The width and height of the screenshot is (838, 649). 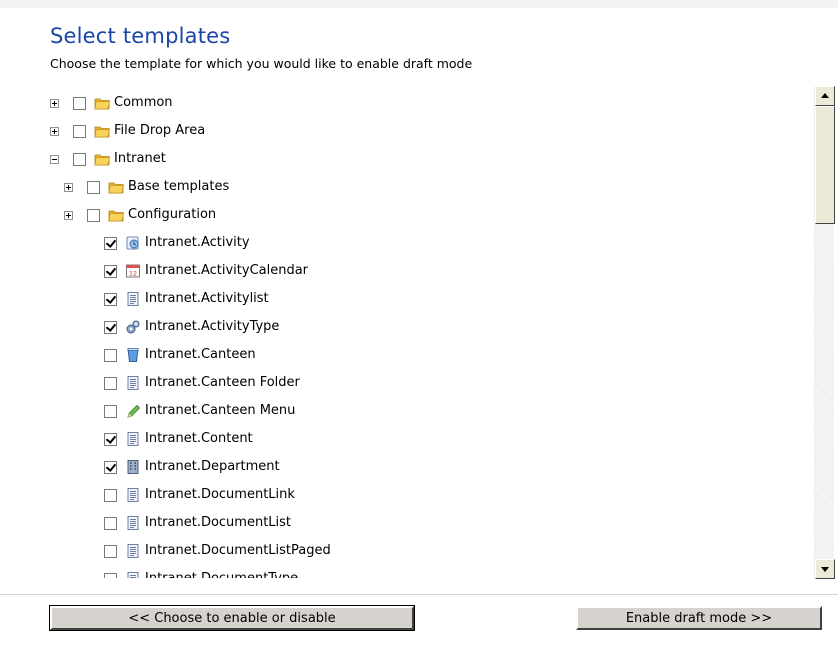 I want to click on tree-node: Configuration, so click(x=140, y=215).